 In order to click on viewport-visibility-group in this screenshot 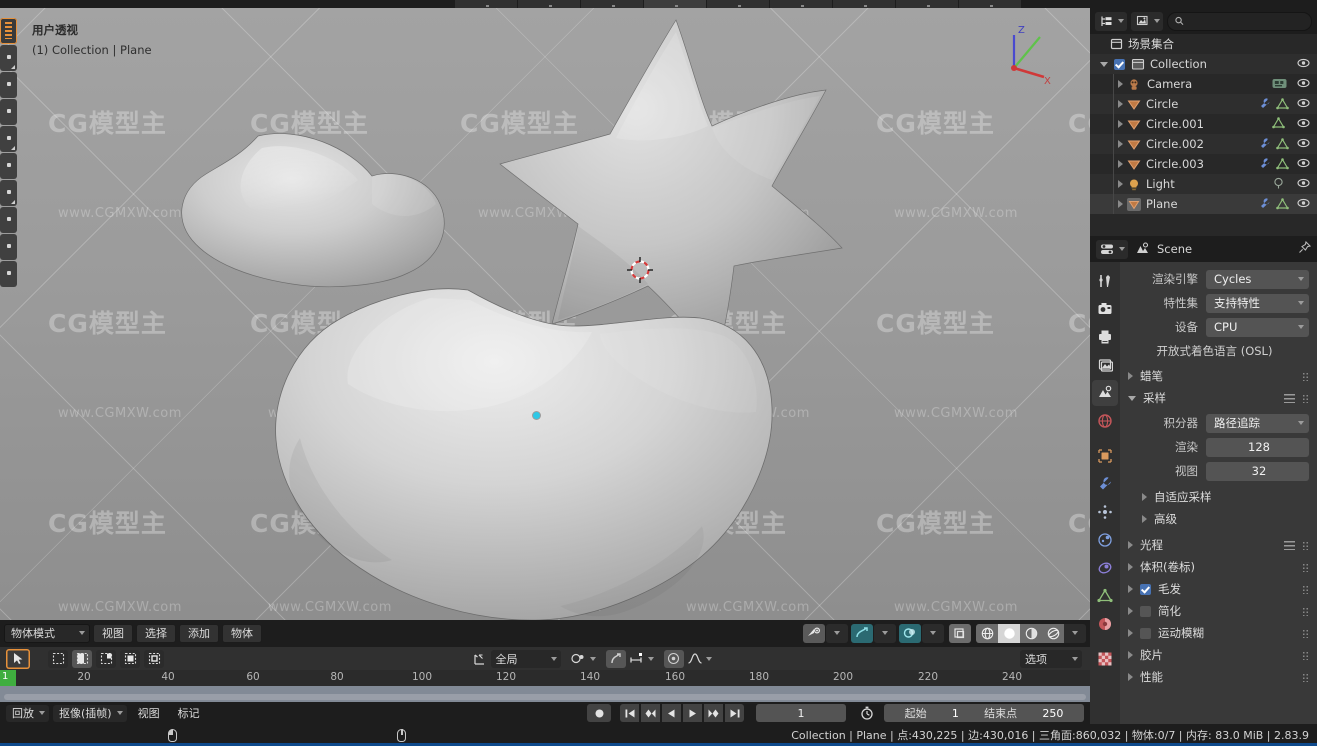, I will do `click(825, 633)`.